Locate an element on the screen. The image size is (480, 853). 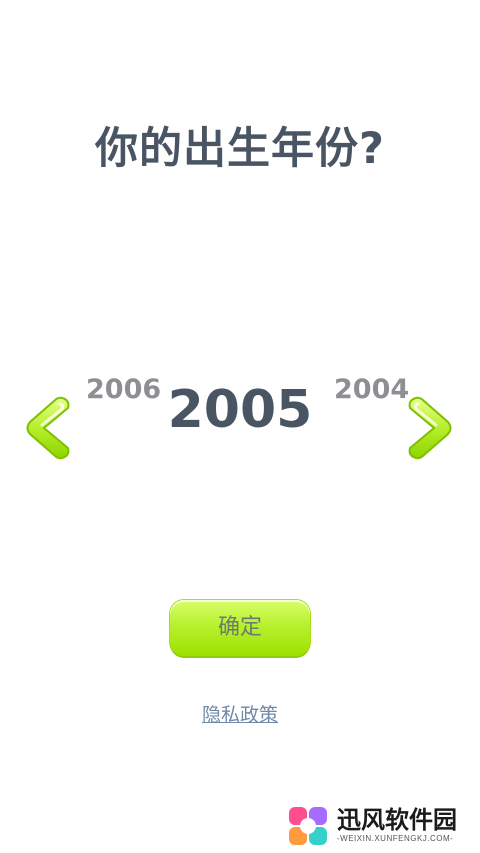
watermark: 迅风软件园 -WEIXIN.XUNFENGKJ.COM- is located at coordinates (372, 826).